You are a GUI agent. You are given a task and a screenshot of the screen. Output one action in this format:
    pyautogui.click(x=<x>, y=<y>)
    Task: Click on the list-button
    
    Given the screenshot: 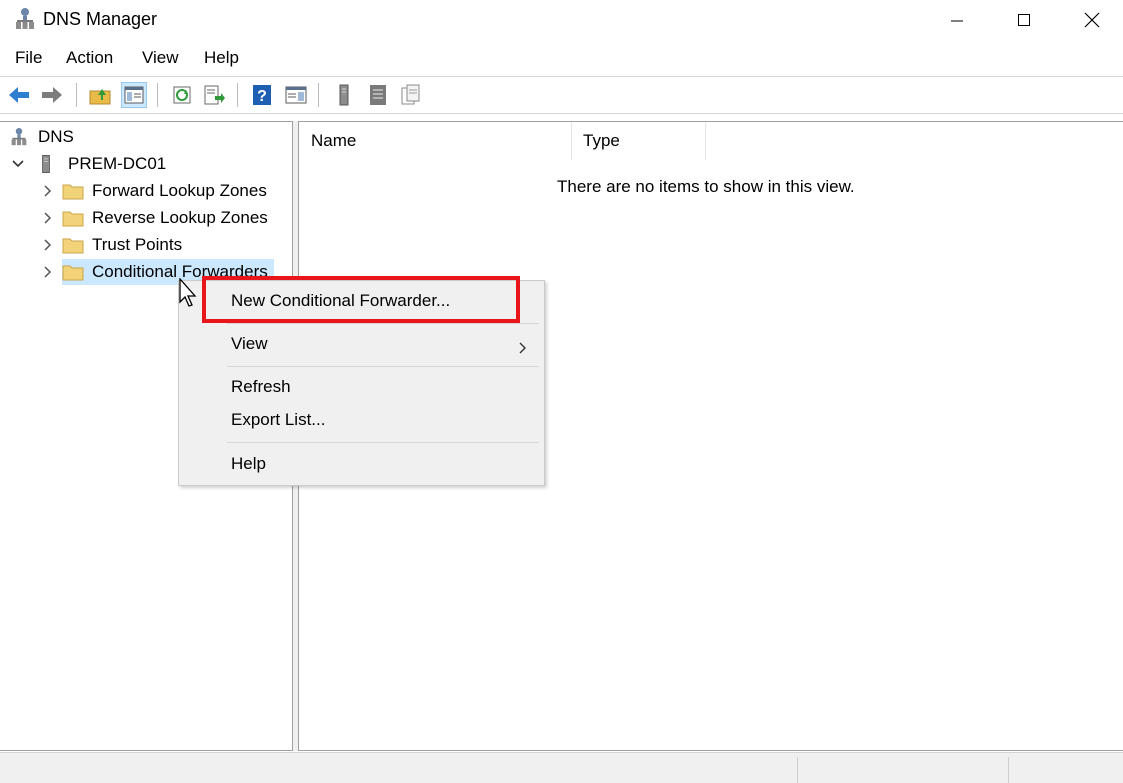 What is the action you would take?
    pyautogui.click(x=378, y=95)
    